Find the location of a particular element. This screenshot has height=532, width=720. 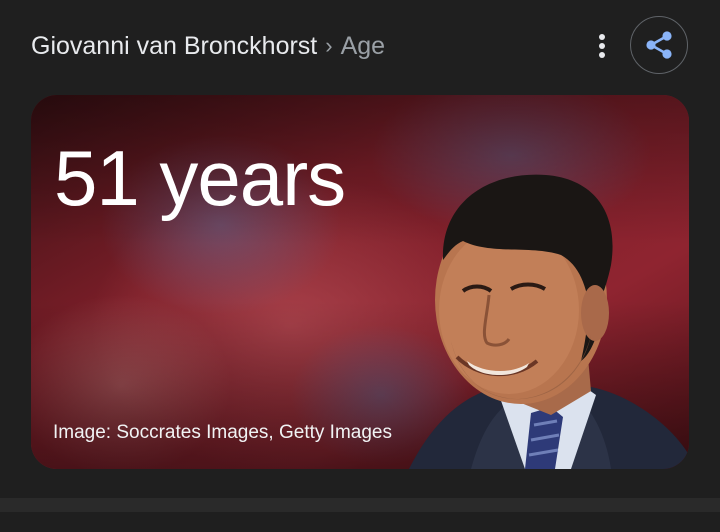

share-icon is located at coordinates (659, 45).